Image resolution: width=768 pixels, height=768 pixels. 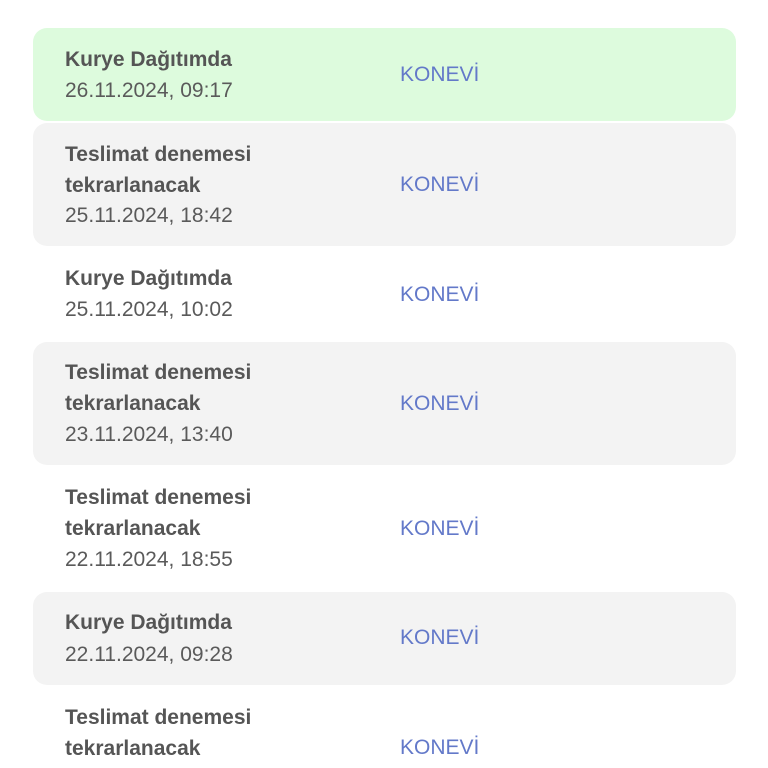 What do you see at coordinates (384, 293) in the screenshot?
I see `timeline-event: Kurye Dağıtımda 25.11.2024, 10:02 KONEVİ` at bounding box center [384, 293].